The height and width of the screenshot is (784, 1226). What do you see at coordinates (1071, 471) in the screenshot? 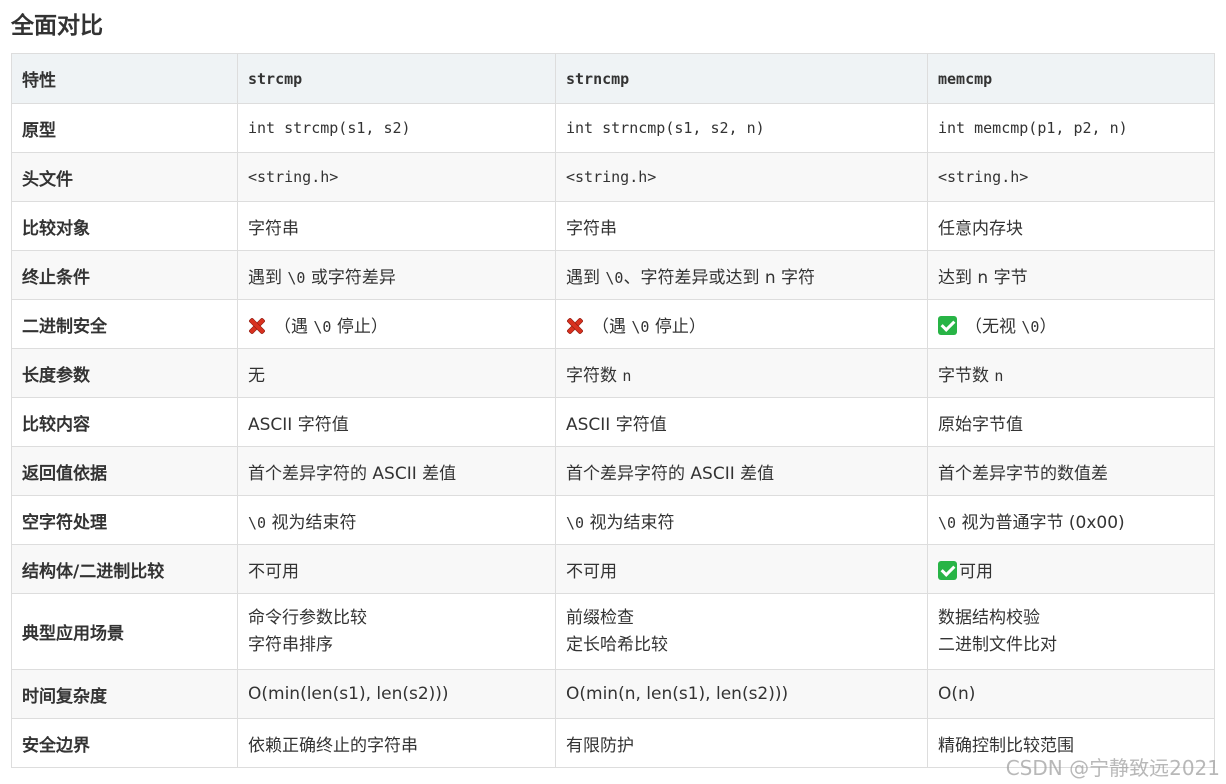
I see `table-cell: 首个差异字节的数值差` at bounding box center [1071, 471].